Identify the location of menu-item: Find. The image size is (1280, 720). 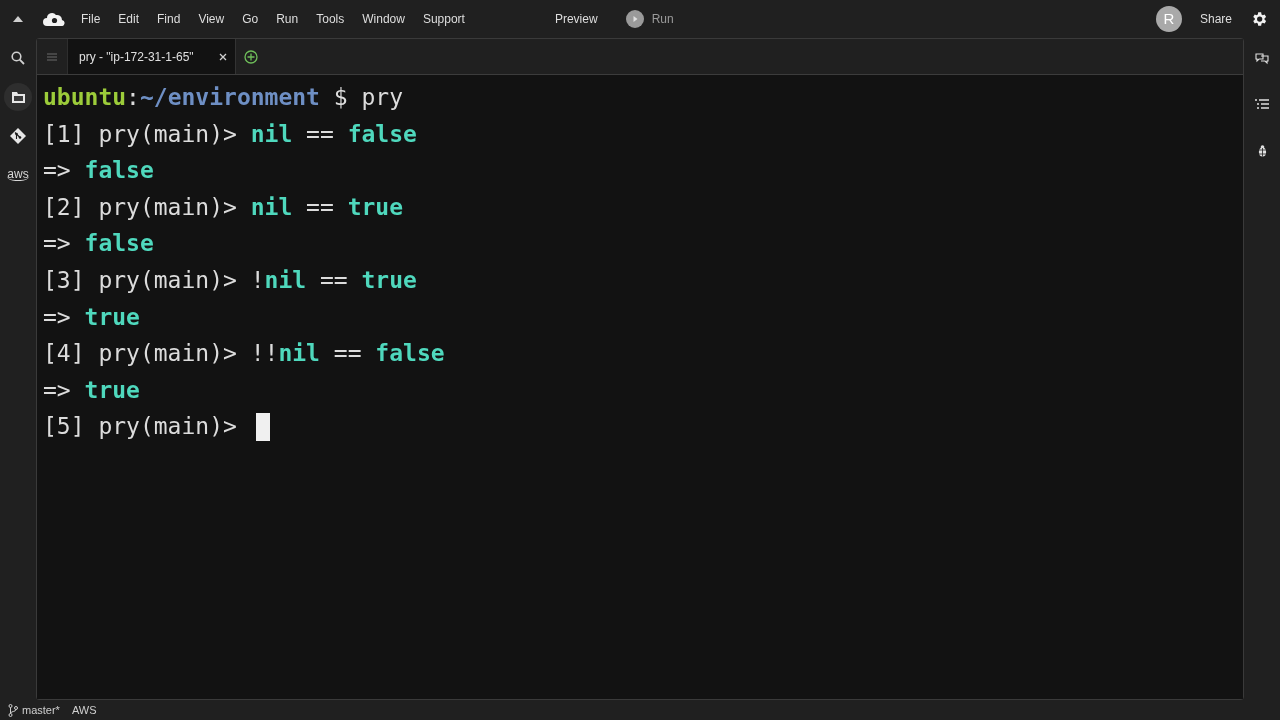
(169, 18).